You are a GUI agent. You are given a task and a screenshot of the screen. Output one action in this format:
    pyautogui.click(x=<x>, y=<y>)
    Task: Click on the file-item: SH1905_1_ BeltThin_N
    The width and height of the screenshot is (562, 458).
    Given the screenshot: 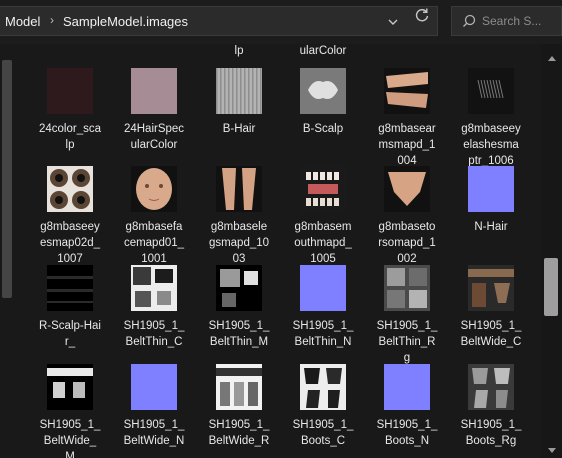 What is the action you would take?
    pyautogui.click(x=323, y=320)
    